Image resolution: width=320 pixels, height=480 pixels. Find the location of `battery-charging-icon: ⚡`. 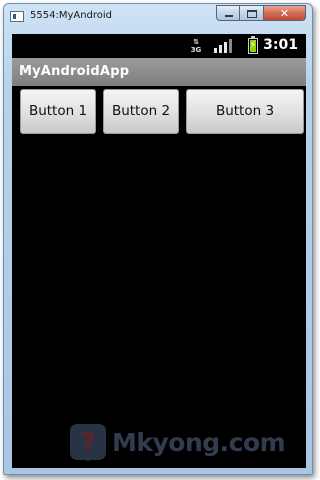

battery-charging-icon: ⚡ is located at coordinates (253, 45).